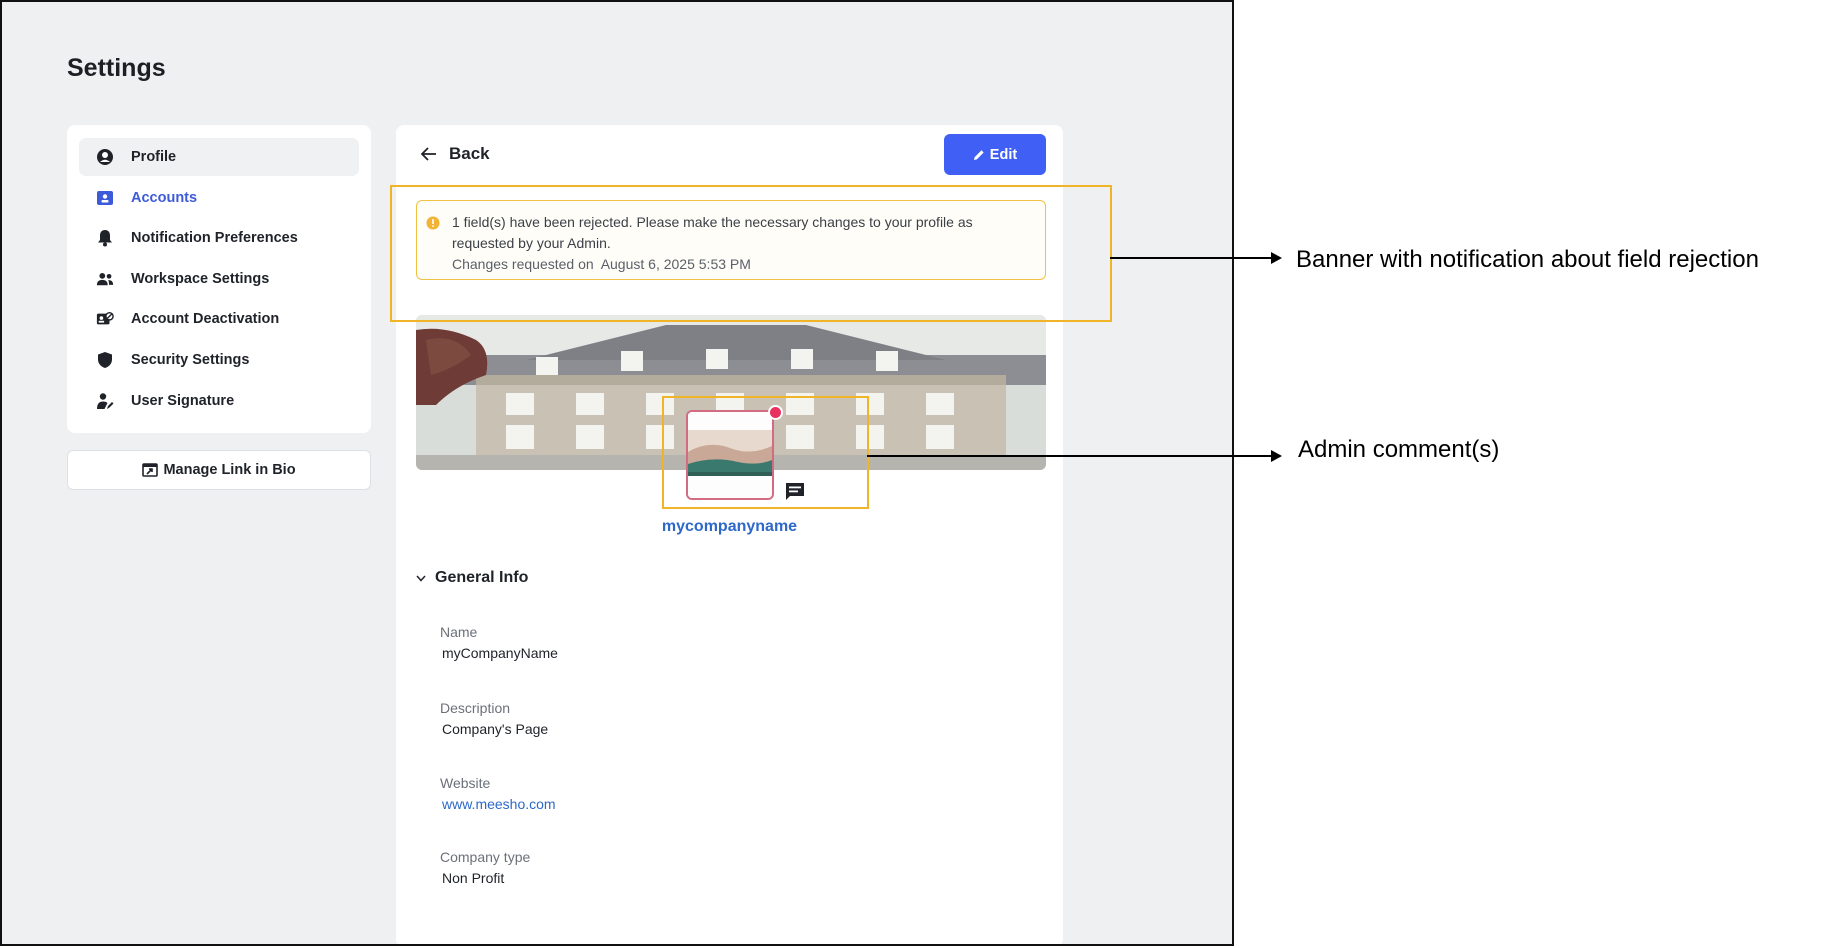  I want to click on sidebar-item-label: Profile, so click(154, 157).